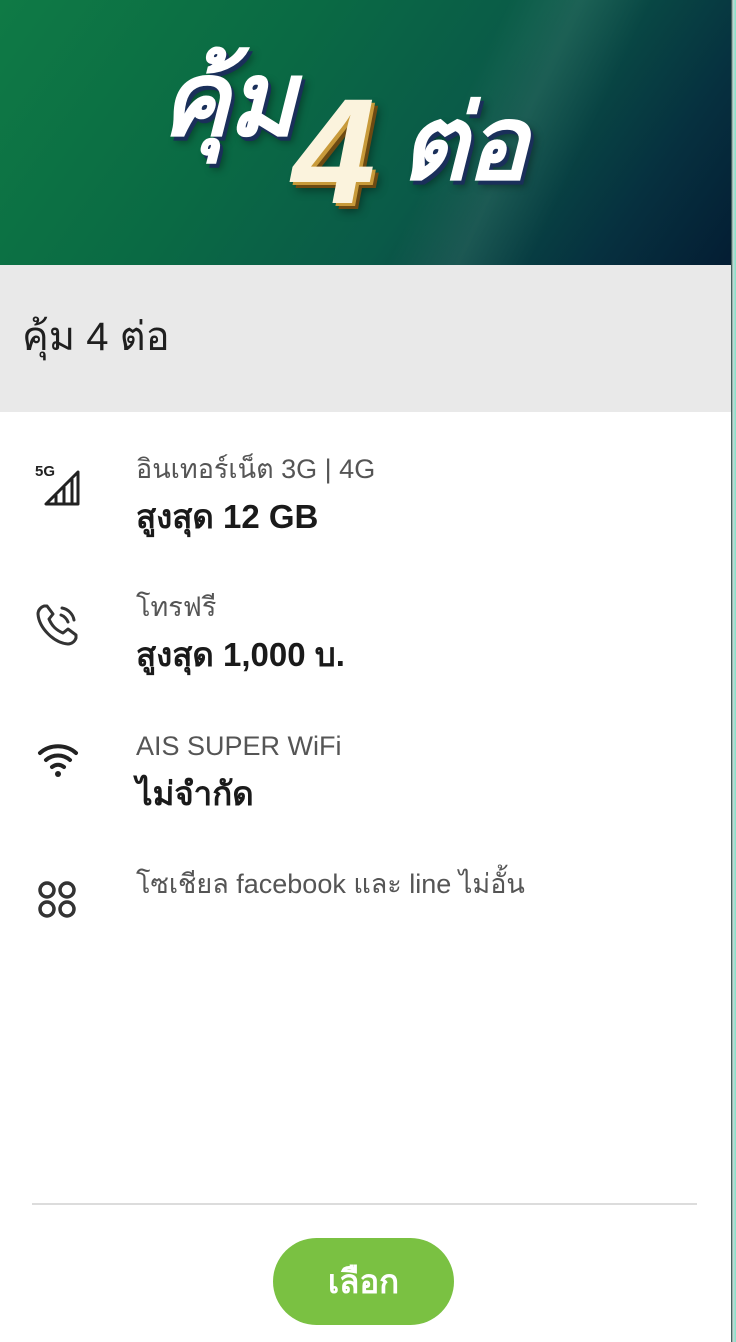 This screenshot has height=1342, width=736. I want to click on 5g-signal-icon: 5G, so click(58, 484).